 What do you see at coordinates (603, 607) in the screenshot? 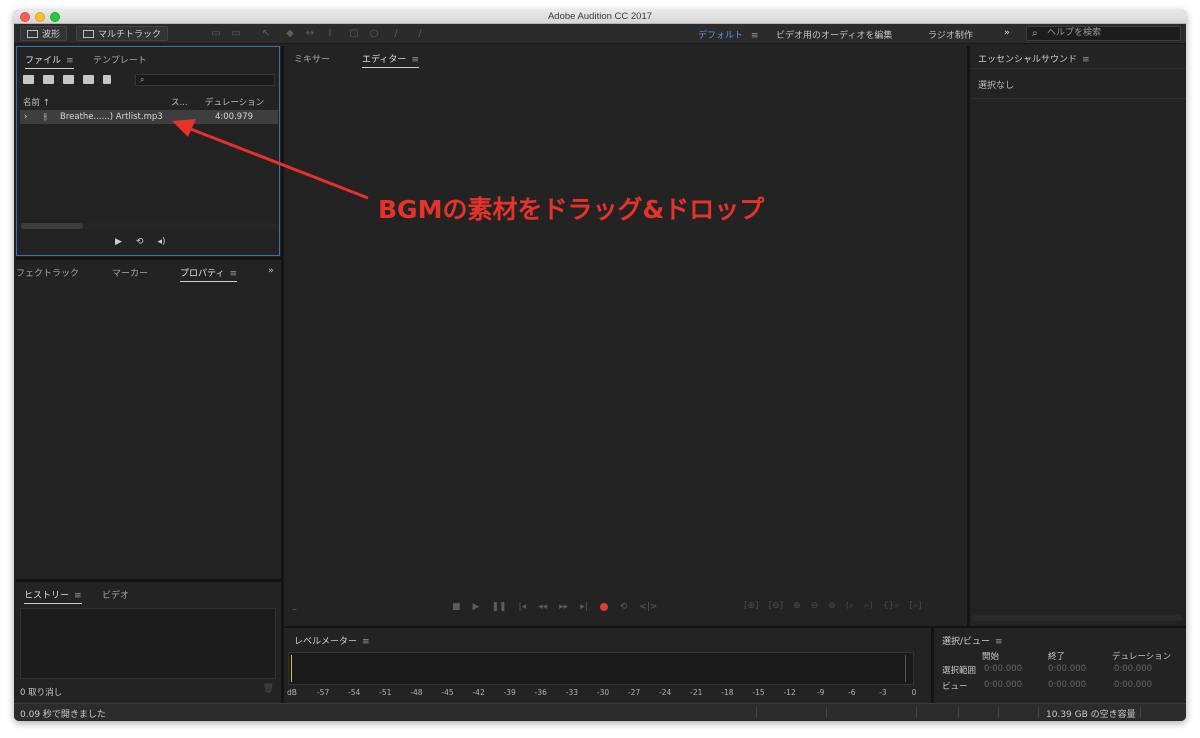
I see `record-icon` at bounding box center [603, 607].